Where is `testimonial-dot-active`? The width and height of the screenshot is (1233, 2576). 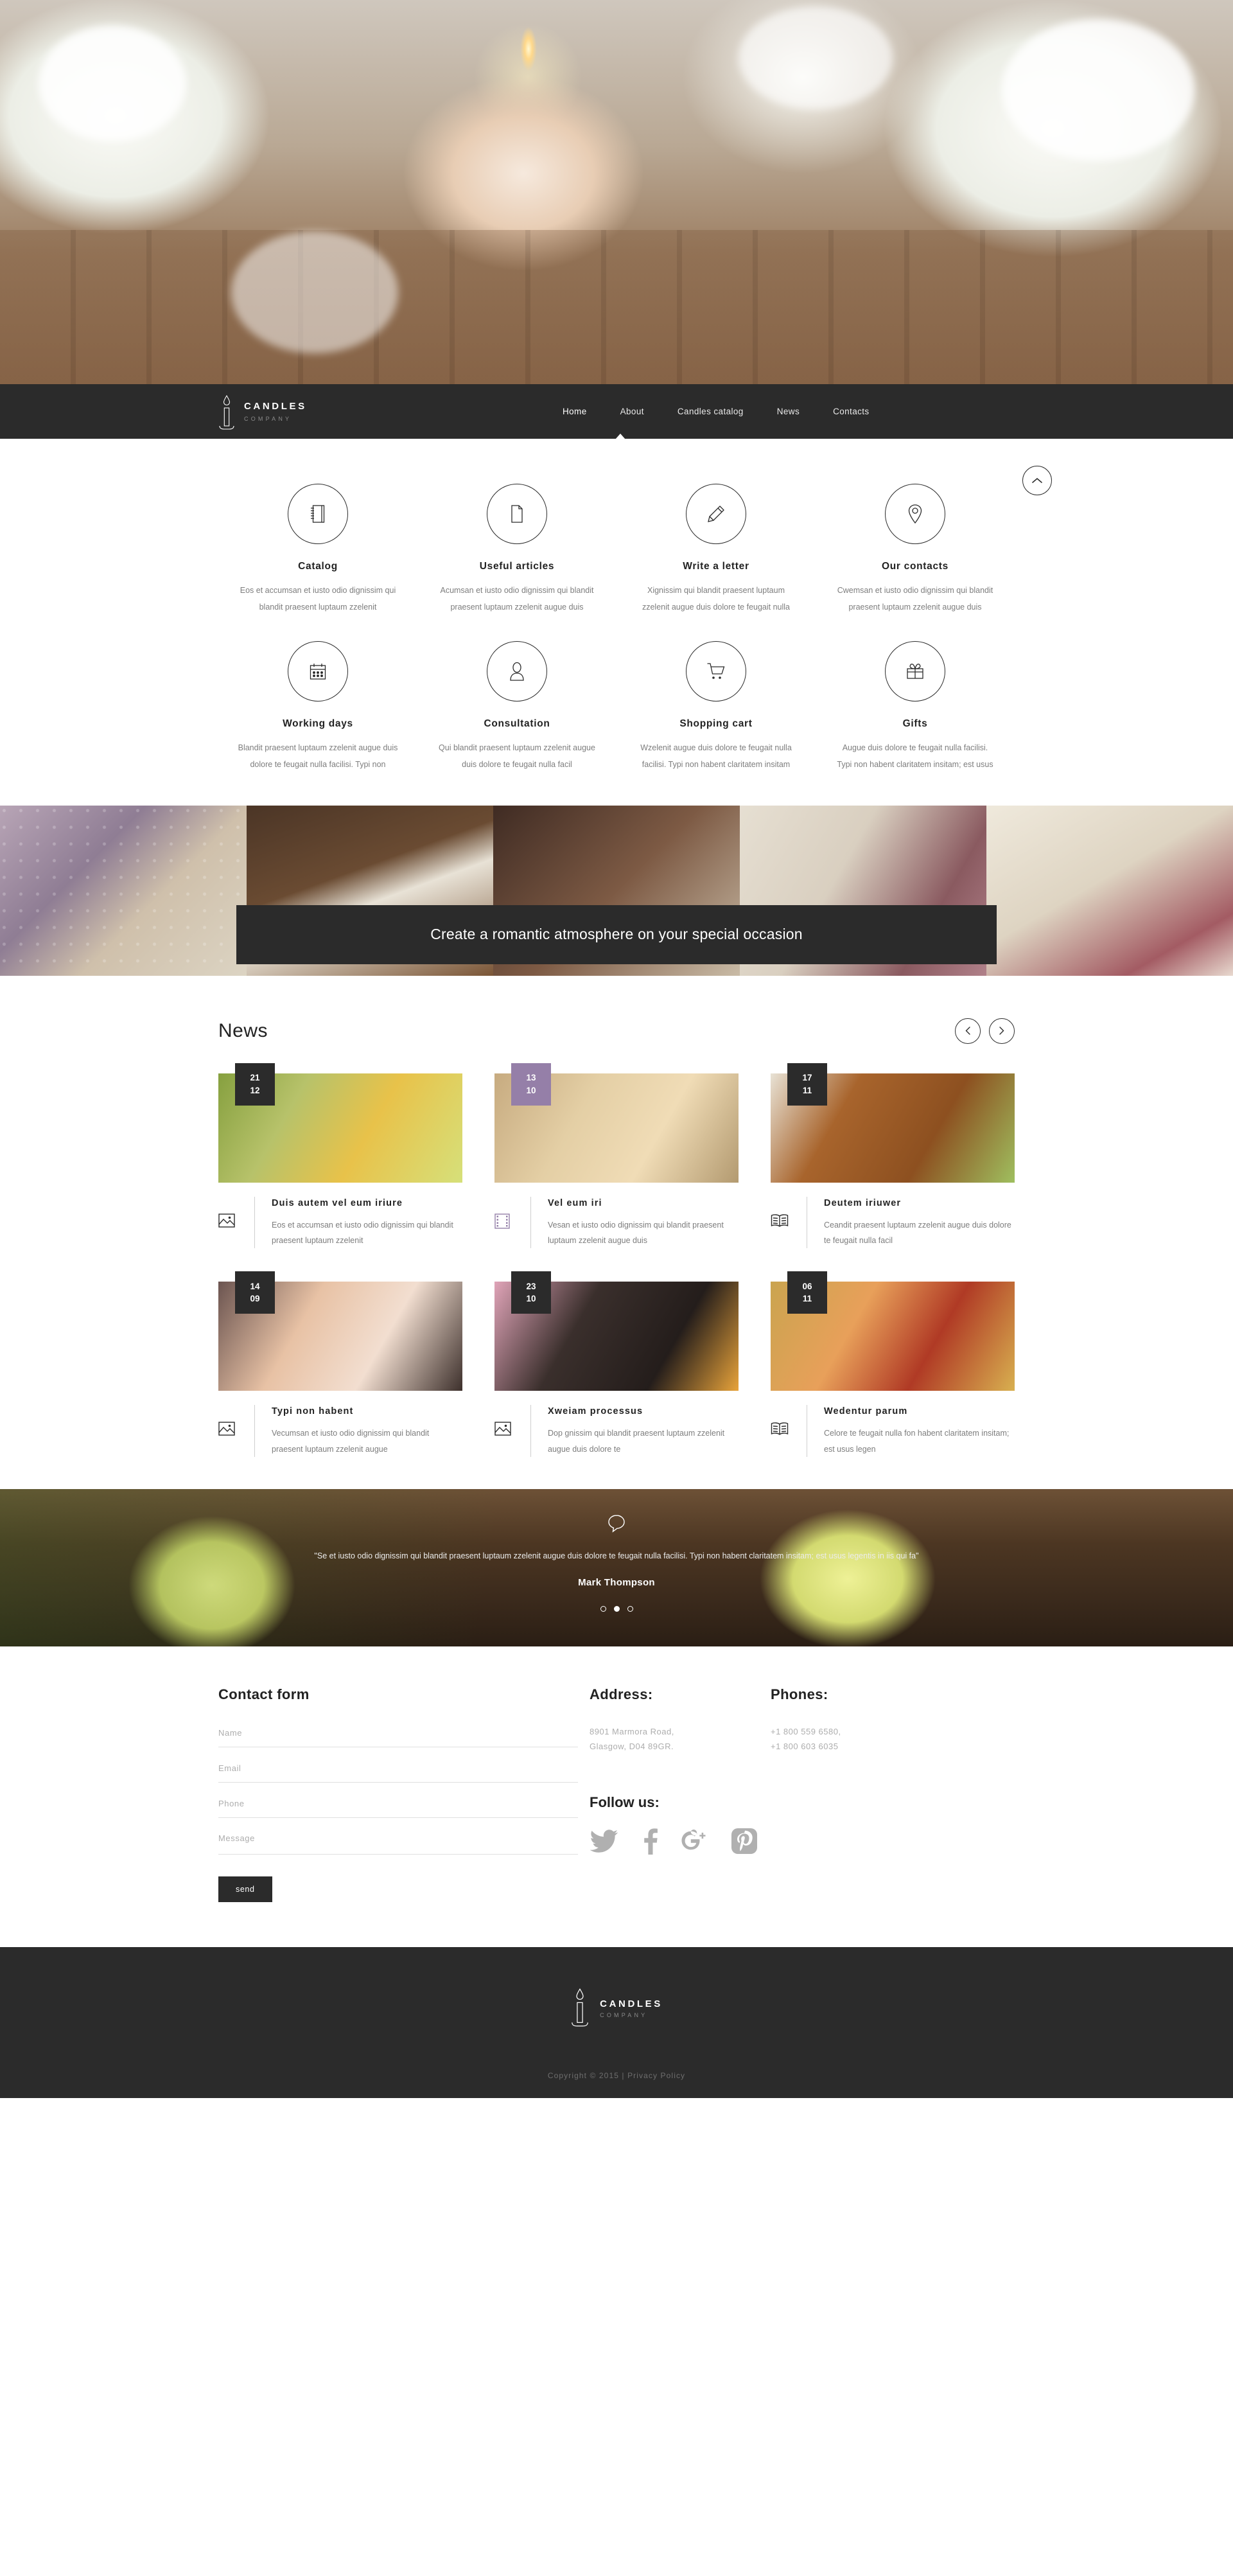 testimonial-dot-active is located at coordinates (617, 1608).